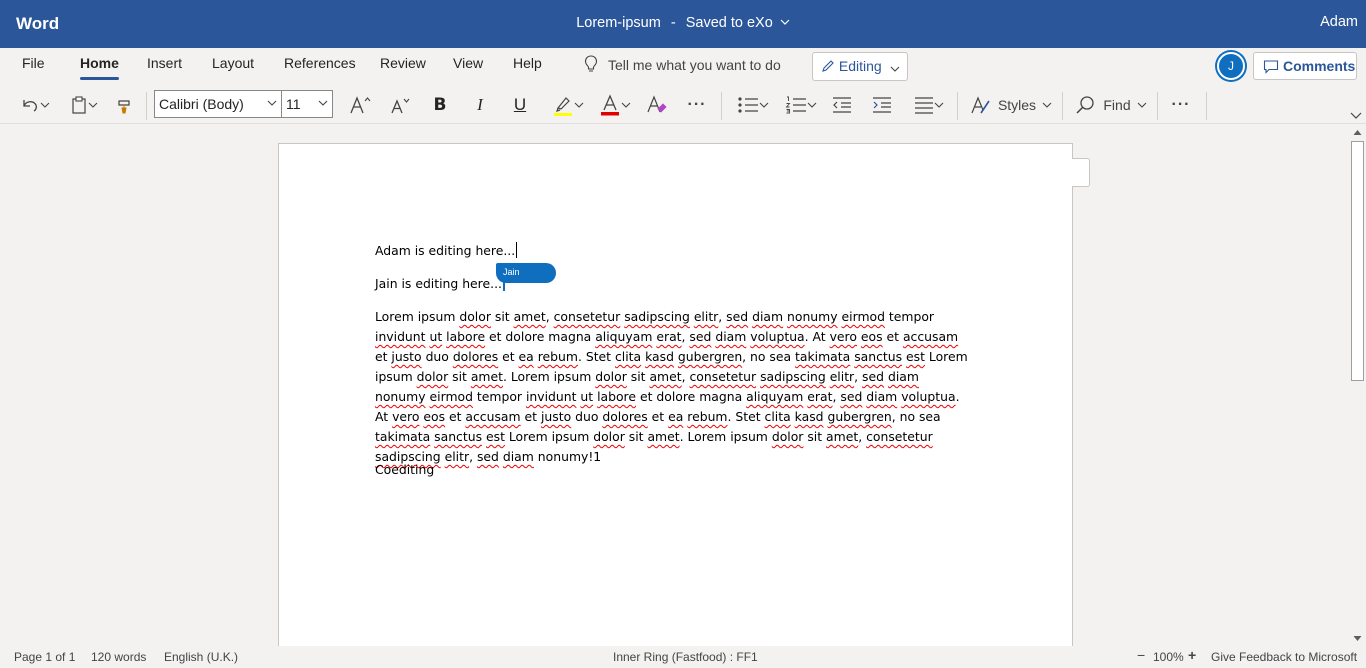  I want to click on document-title-bar: Lorem-ipsum - Saved to eXo, so click(683, 23).